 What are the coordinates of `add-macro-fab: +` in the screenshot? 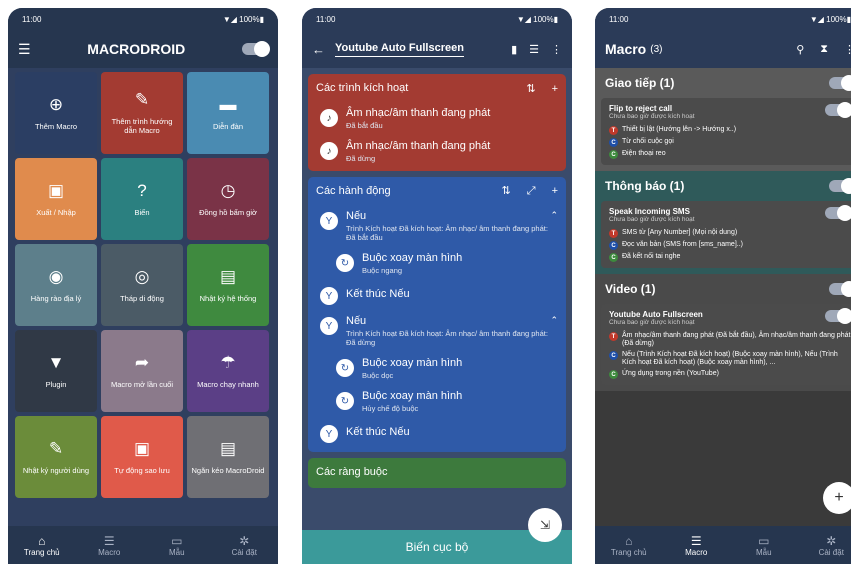 It's located at (837, 498).